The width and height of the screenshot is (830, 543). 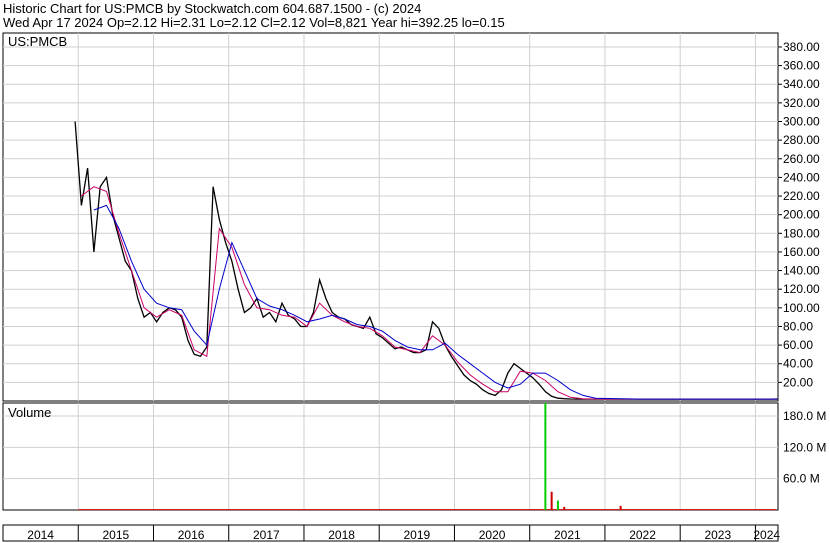 What do you see at coordinates (801, 289) in the screenshot?
I see `price-y-tick-label: 120.00` at bounding box center [801, 289].